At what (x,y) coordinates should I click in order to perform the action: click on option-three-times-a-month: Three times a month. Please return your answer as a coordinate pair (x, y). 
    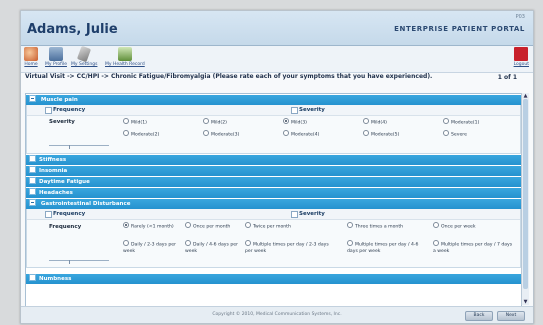
    Looking at the image, I should click on (375, 226).